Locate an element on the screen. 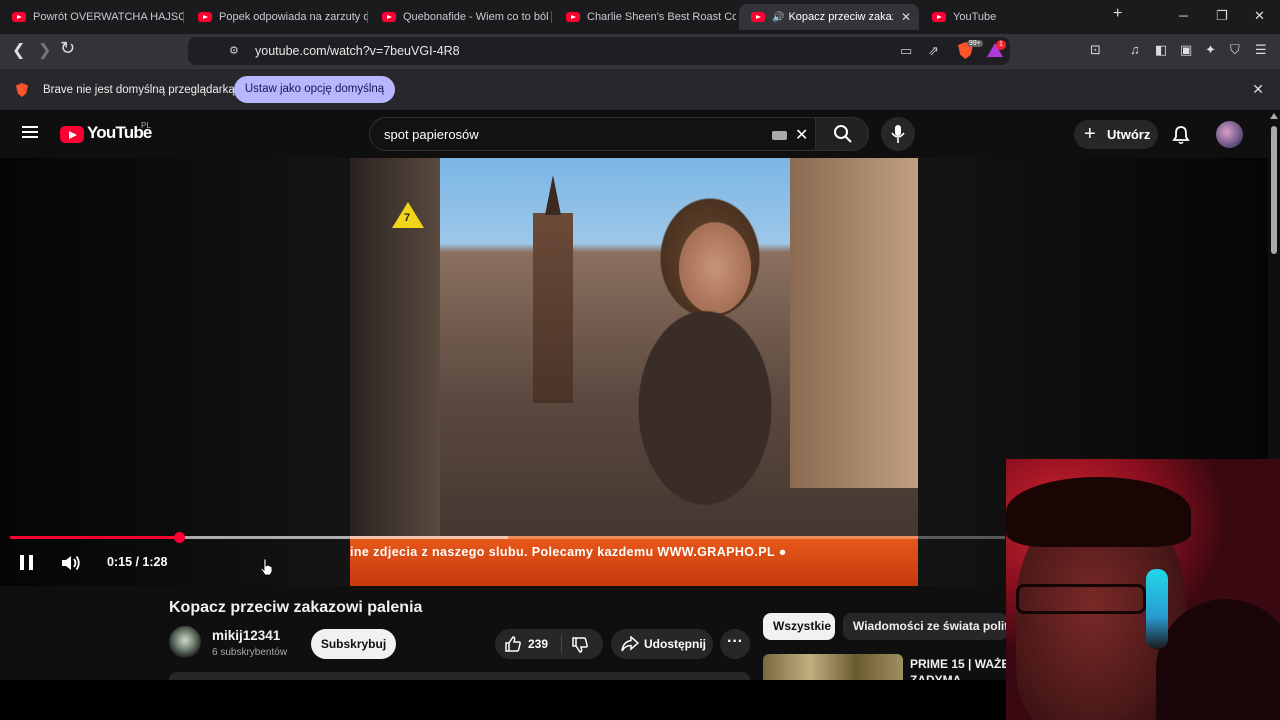  search-input: spot papierosów is located at coordinates (431, 134).